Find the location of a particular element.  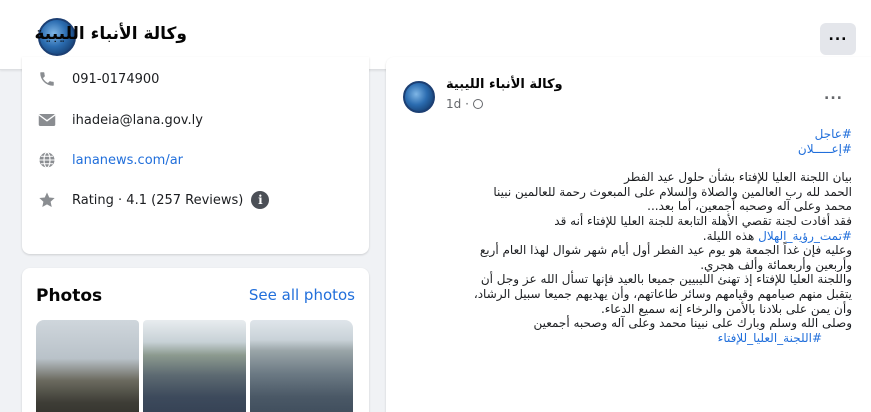

post-author-avatar is located at coordinates (419, 97).